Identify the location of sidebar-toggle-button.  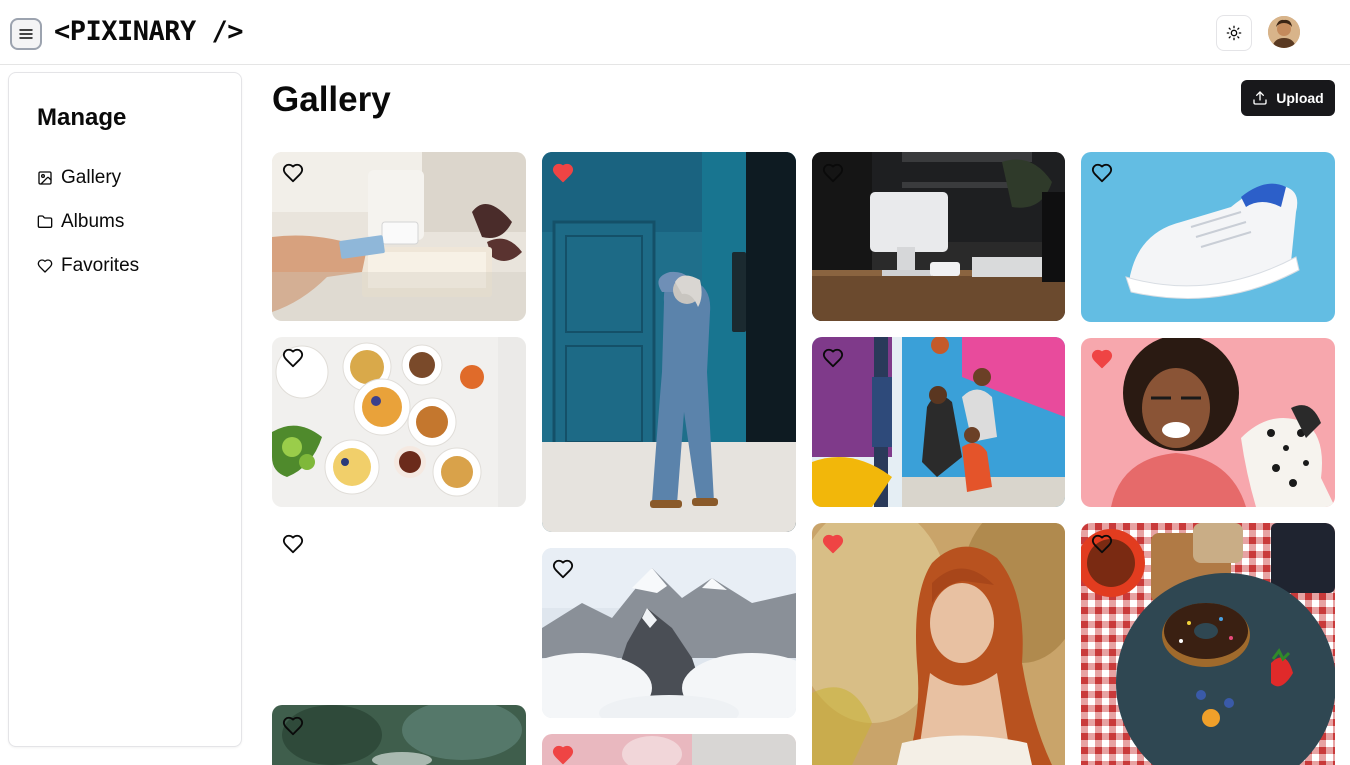
(26, 34).